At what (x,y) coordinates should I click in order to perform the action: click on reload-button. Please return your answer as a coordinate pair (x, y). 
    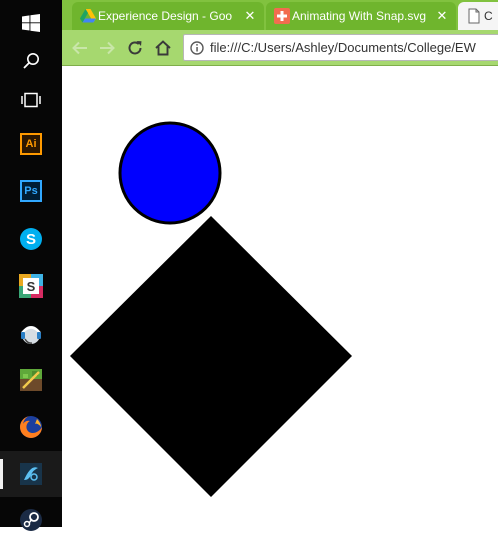
    Looking at the image, I should click on (135, 48).